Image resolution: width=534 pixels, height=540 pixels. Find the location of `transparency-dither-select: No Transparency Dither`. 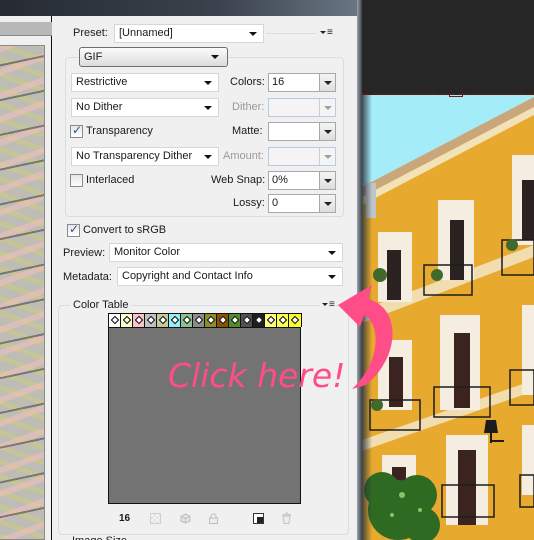

transparency-dither-select: No Transparency Dither is located at coordinates (145, 156).